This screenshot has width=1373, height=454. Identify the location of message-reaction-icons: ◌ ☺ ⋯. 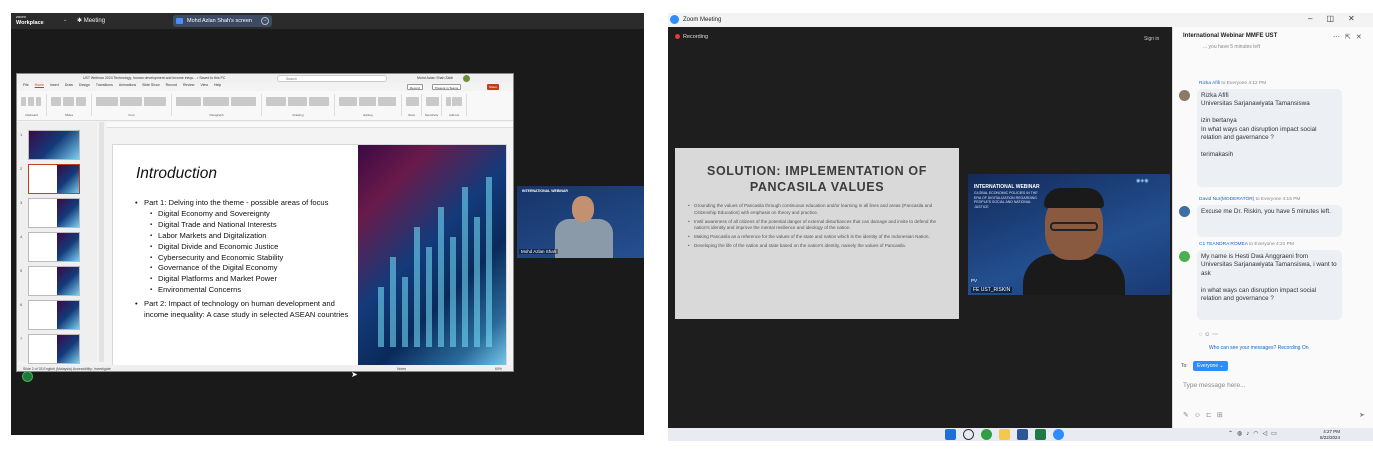
(1208, 334).